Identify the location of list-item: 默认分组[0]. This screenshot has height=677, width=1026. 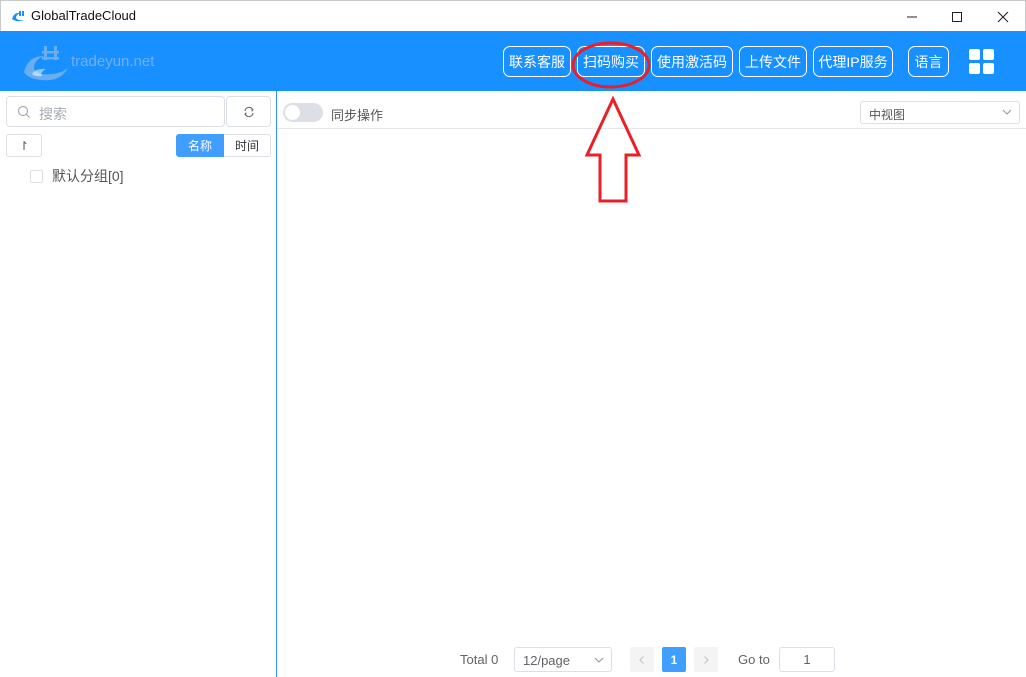
(77, 176).